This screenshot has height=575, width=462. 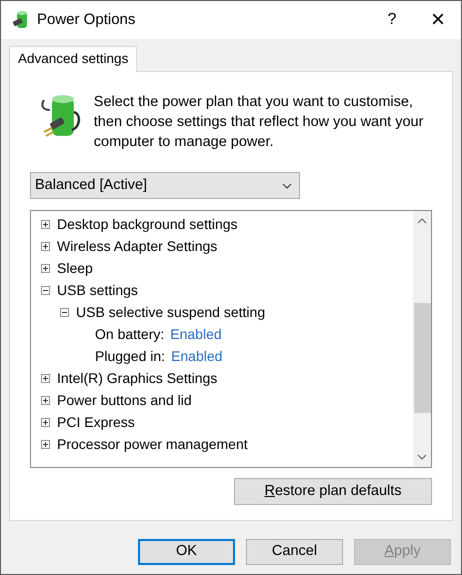 What do you see at coordinates (97, 290) in the screenshot?
I see `tree-item: USB settings` at bounding box center [97, 290].